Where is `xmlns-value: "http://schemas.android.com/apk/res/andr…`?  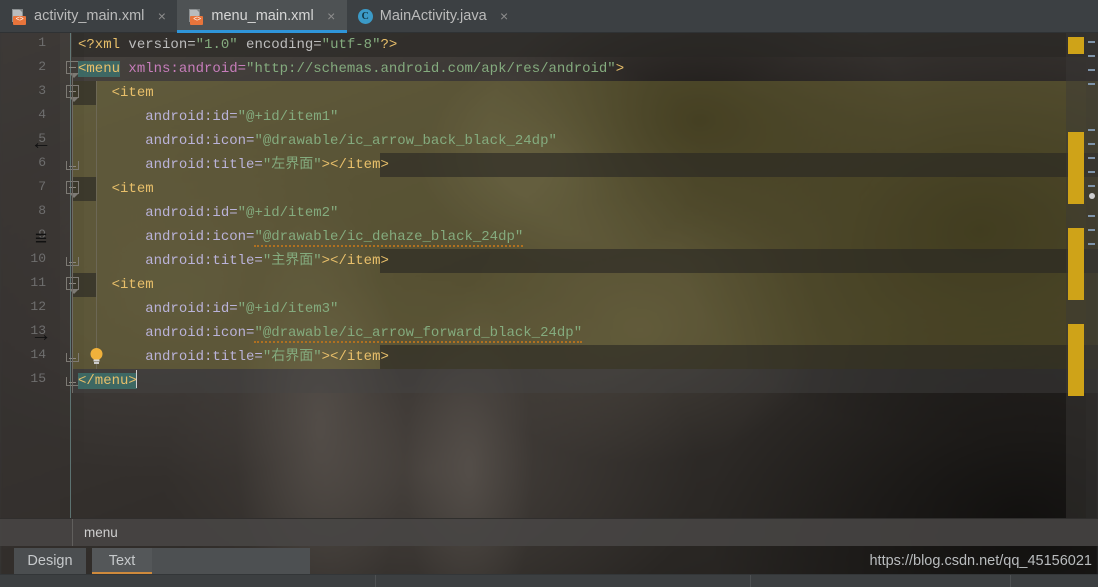 xmlns-value: "http://schemas.android.com/apk/res/andr… is located at coordinates (431, 69).